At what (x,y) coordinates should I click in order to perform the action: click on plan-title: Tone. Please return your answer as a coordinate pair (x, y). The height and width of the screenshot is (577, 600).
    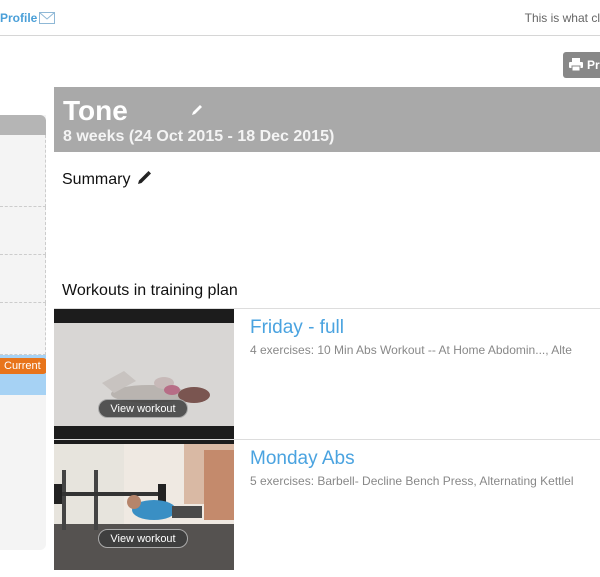
    Looking at the image, I should click on (95, 110).